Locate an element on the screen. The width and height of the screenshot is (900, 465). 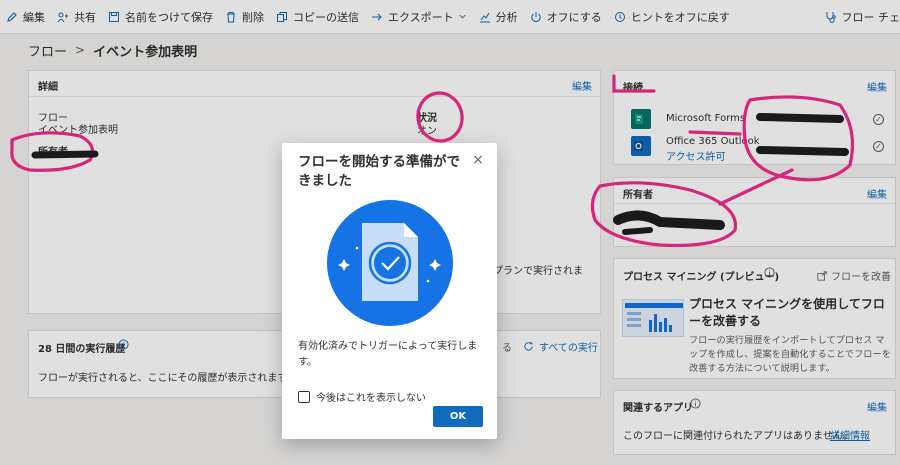
flow-ready-illustration is located at coordinates (390, 263).